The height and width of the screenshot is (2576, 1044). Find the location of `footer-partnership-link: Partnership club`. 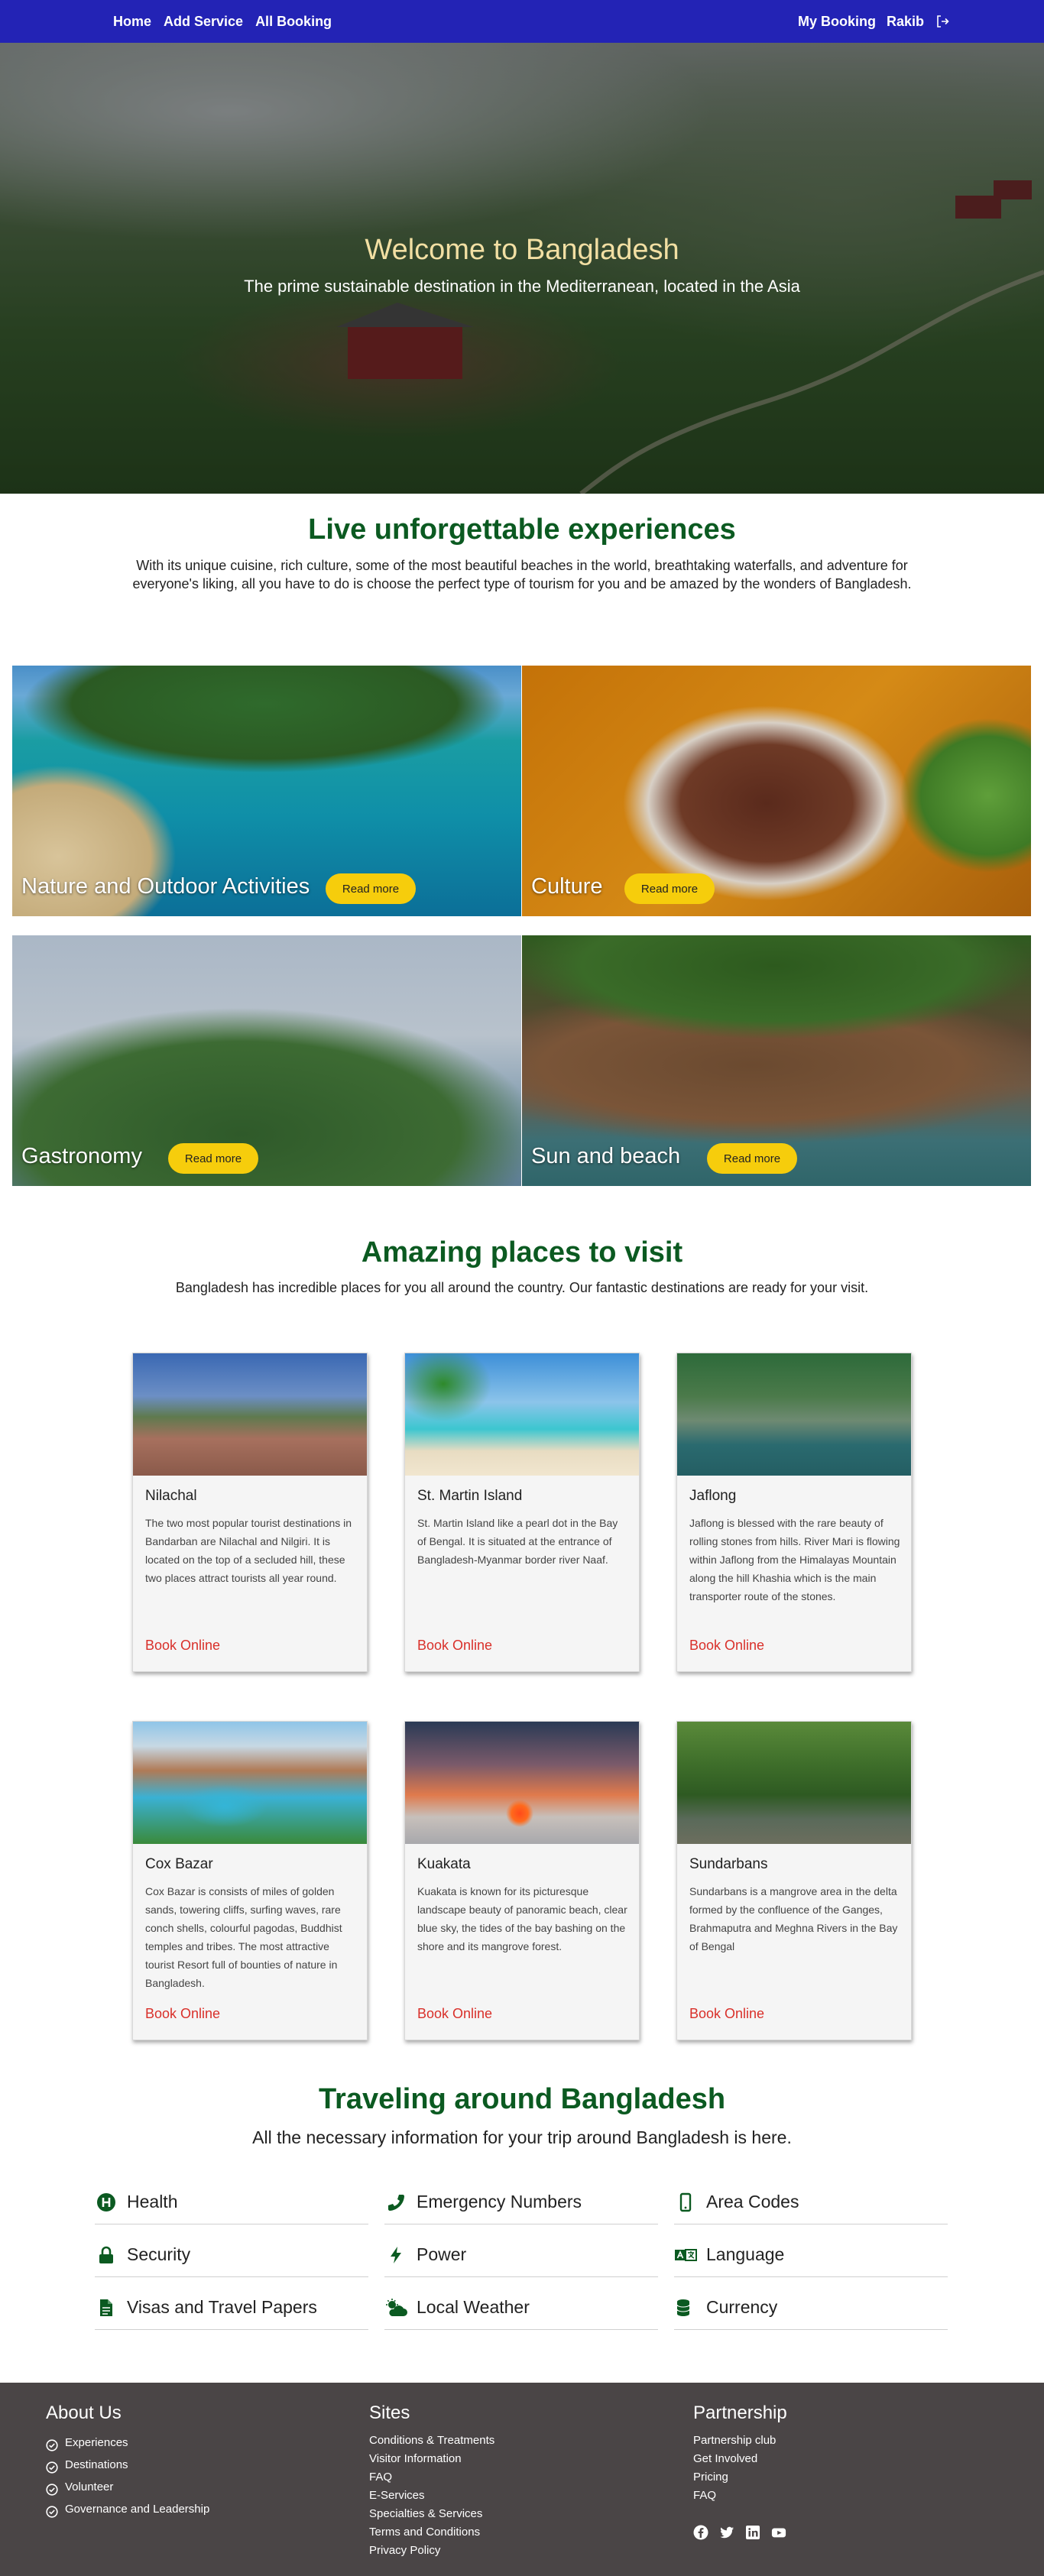

footer-partnership-link: Partnership club is located at coordinates (740, 2441).